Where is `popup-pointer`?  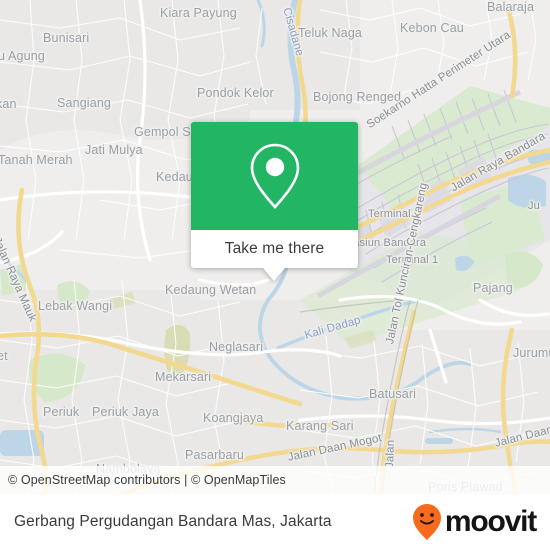
popup-pointer is located at coordinates (274, 274).